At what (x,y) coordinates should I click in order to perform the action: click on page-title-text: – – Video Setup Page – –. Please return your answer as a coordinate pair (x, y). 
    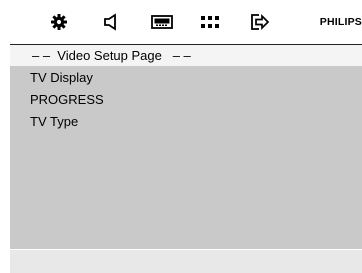
    Looking at the image, I should click on (111, 55).